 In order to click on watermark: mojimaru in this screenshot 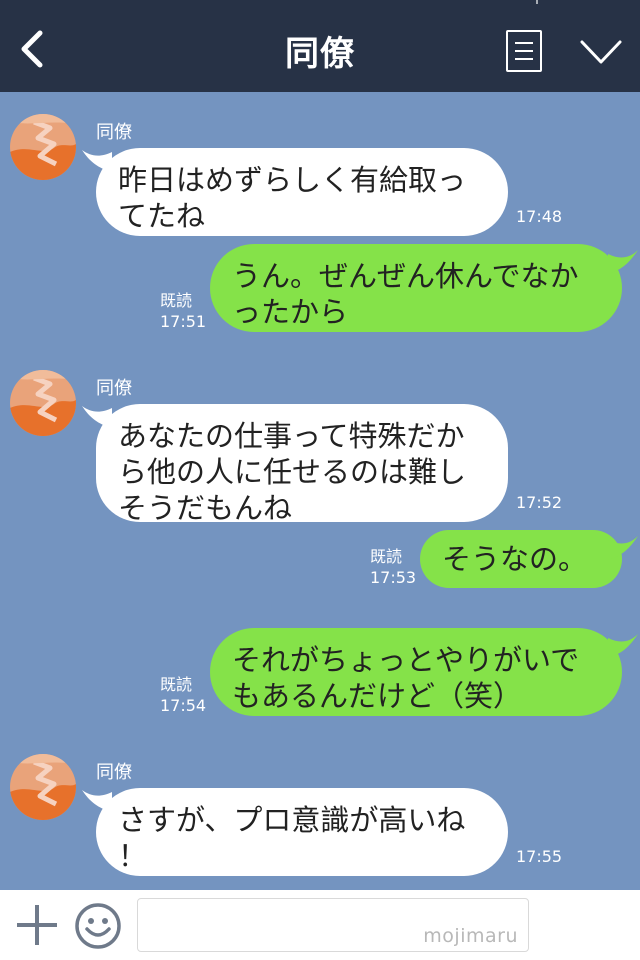, I will do `click(470, 936)`.